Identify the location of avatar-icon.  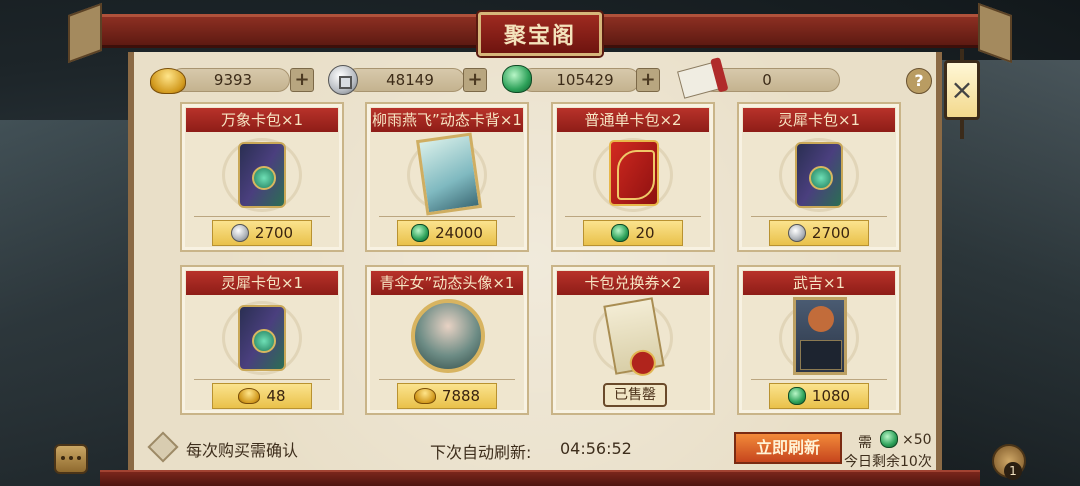
(448, 336).